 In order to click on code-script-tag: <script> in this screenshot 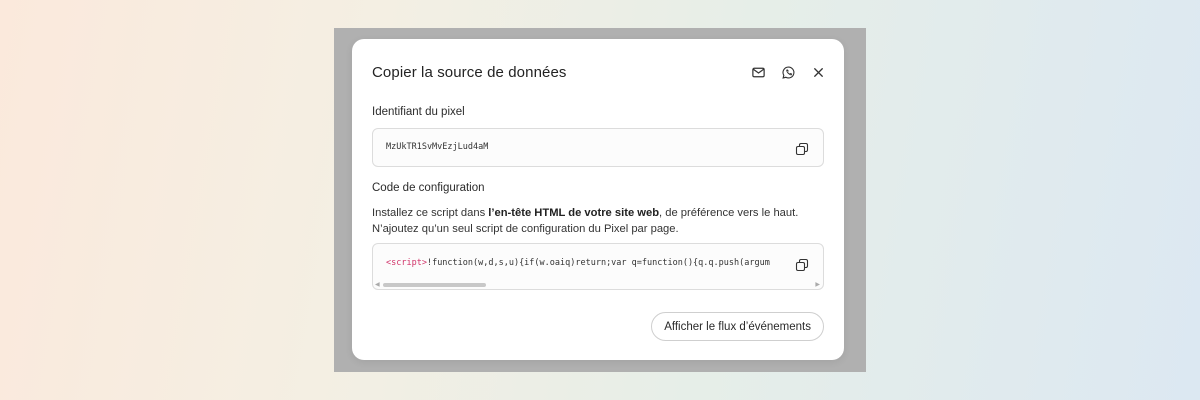, I will do `click(406, 263)`.